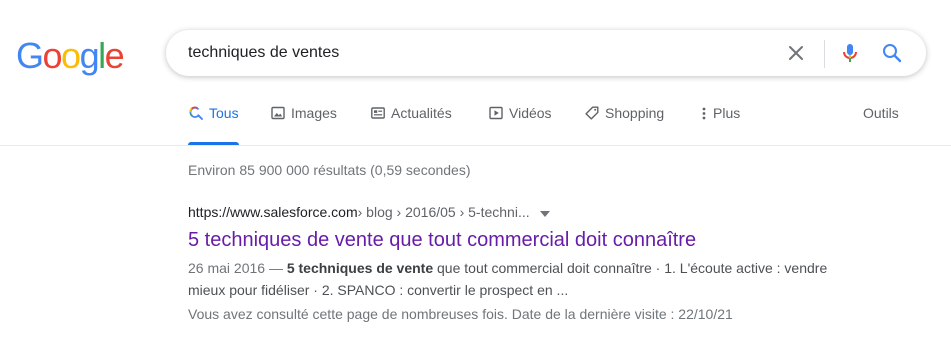 The width and height of the screenshot is (951, 361). I want to click on result-date: 26 mai 2016 —, so click(237, 268).